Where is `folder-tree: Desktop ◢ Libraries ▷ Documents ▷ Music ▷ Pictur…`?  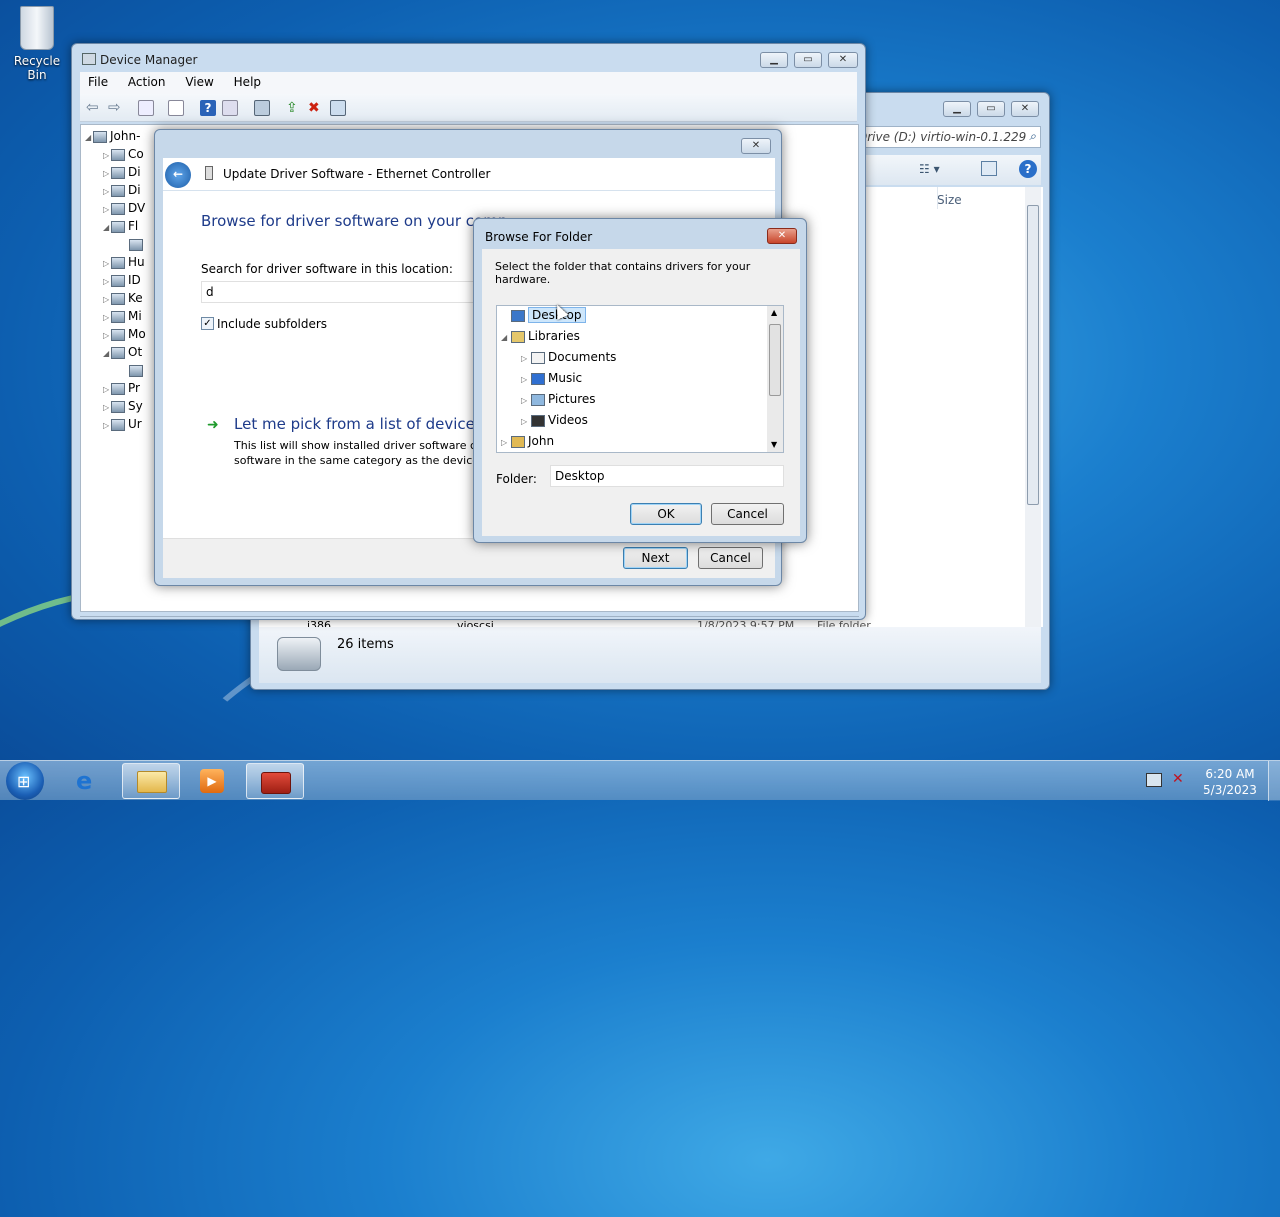 folder-tree: Desktop ◢ Libraries ▷ Documents ▷ Music ▷ Pictur… is located at coordinates (640, 379).